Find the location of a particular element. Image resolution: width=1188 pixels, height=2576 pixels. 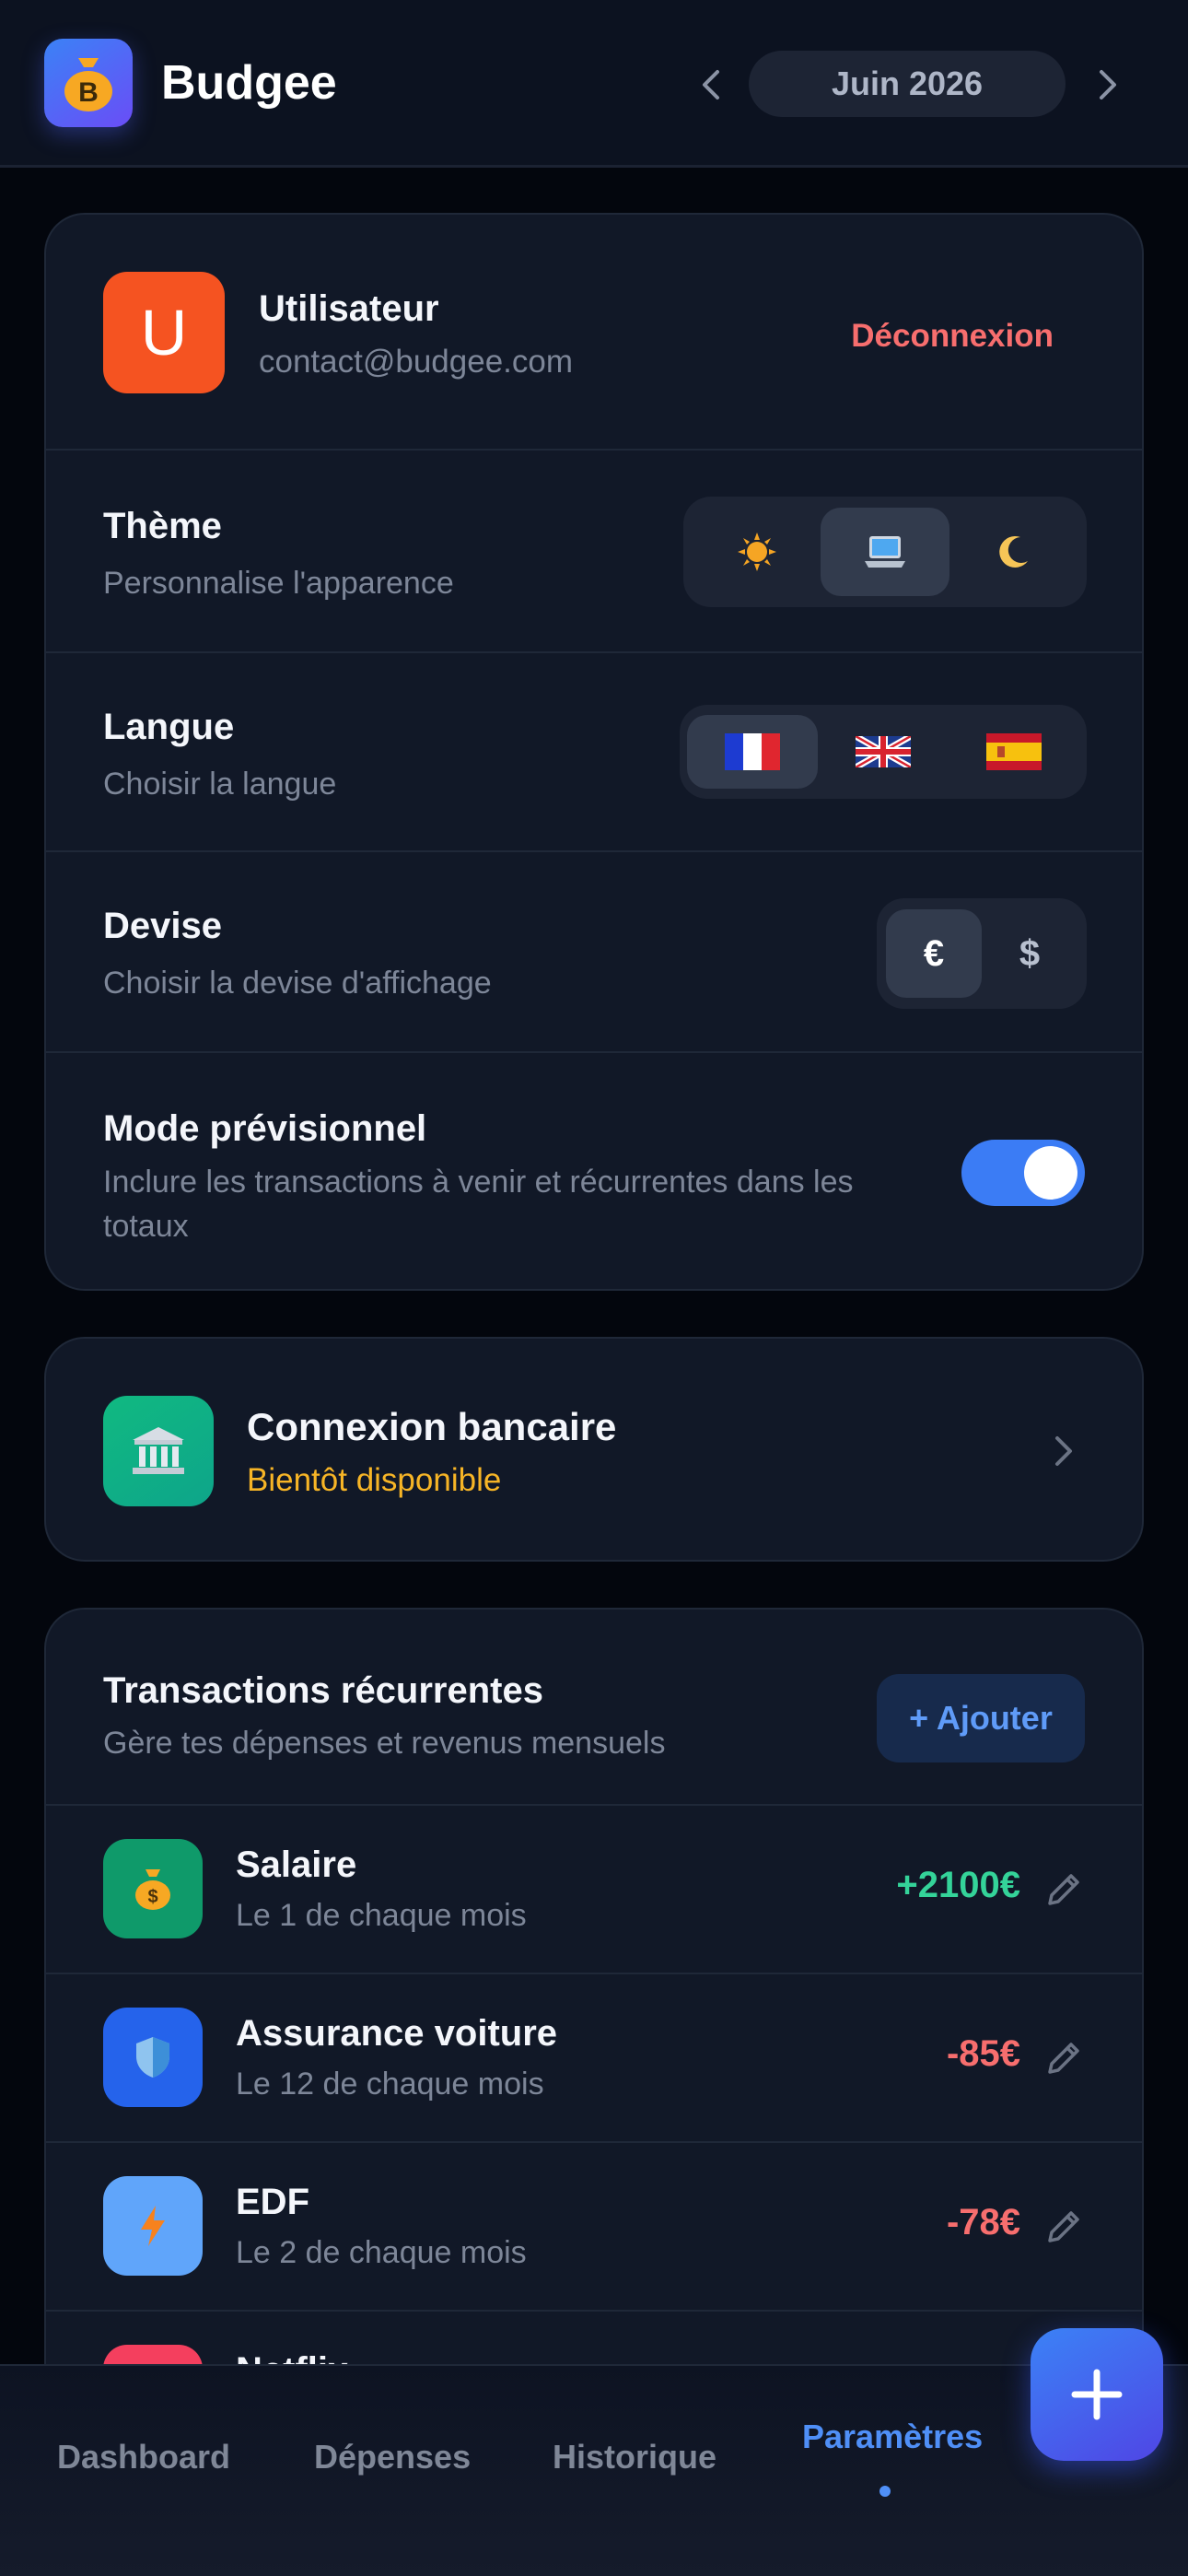

lightning-icon is located at coordinates (153, 2226).